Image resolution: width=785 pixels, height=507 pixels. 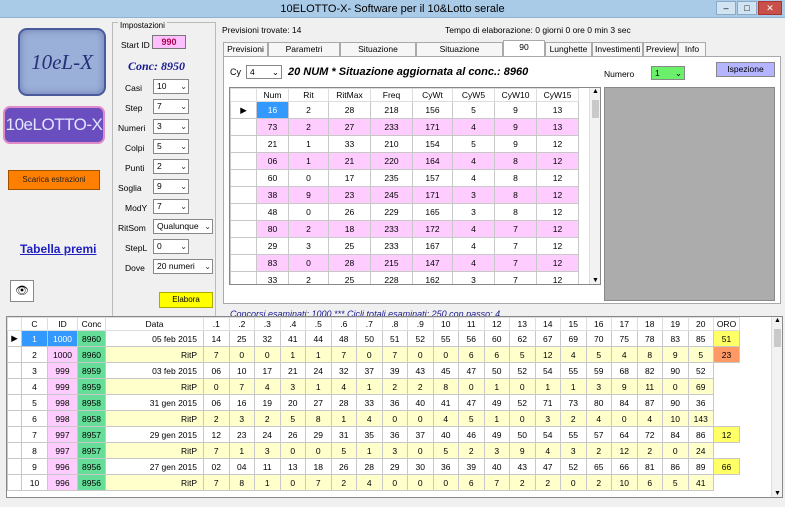 I want to click on table-cell: 27 gen 2015, so click(x=154, y=466).